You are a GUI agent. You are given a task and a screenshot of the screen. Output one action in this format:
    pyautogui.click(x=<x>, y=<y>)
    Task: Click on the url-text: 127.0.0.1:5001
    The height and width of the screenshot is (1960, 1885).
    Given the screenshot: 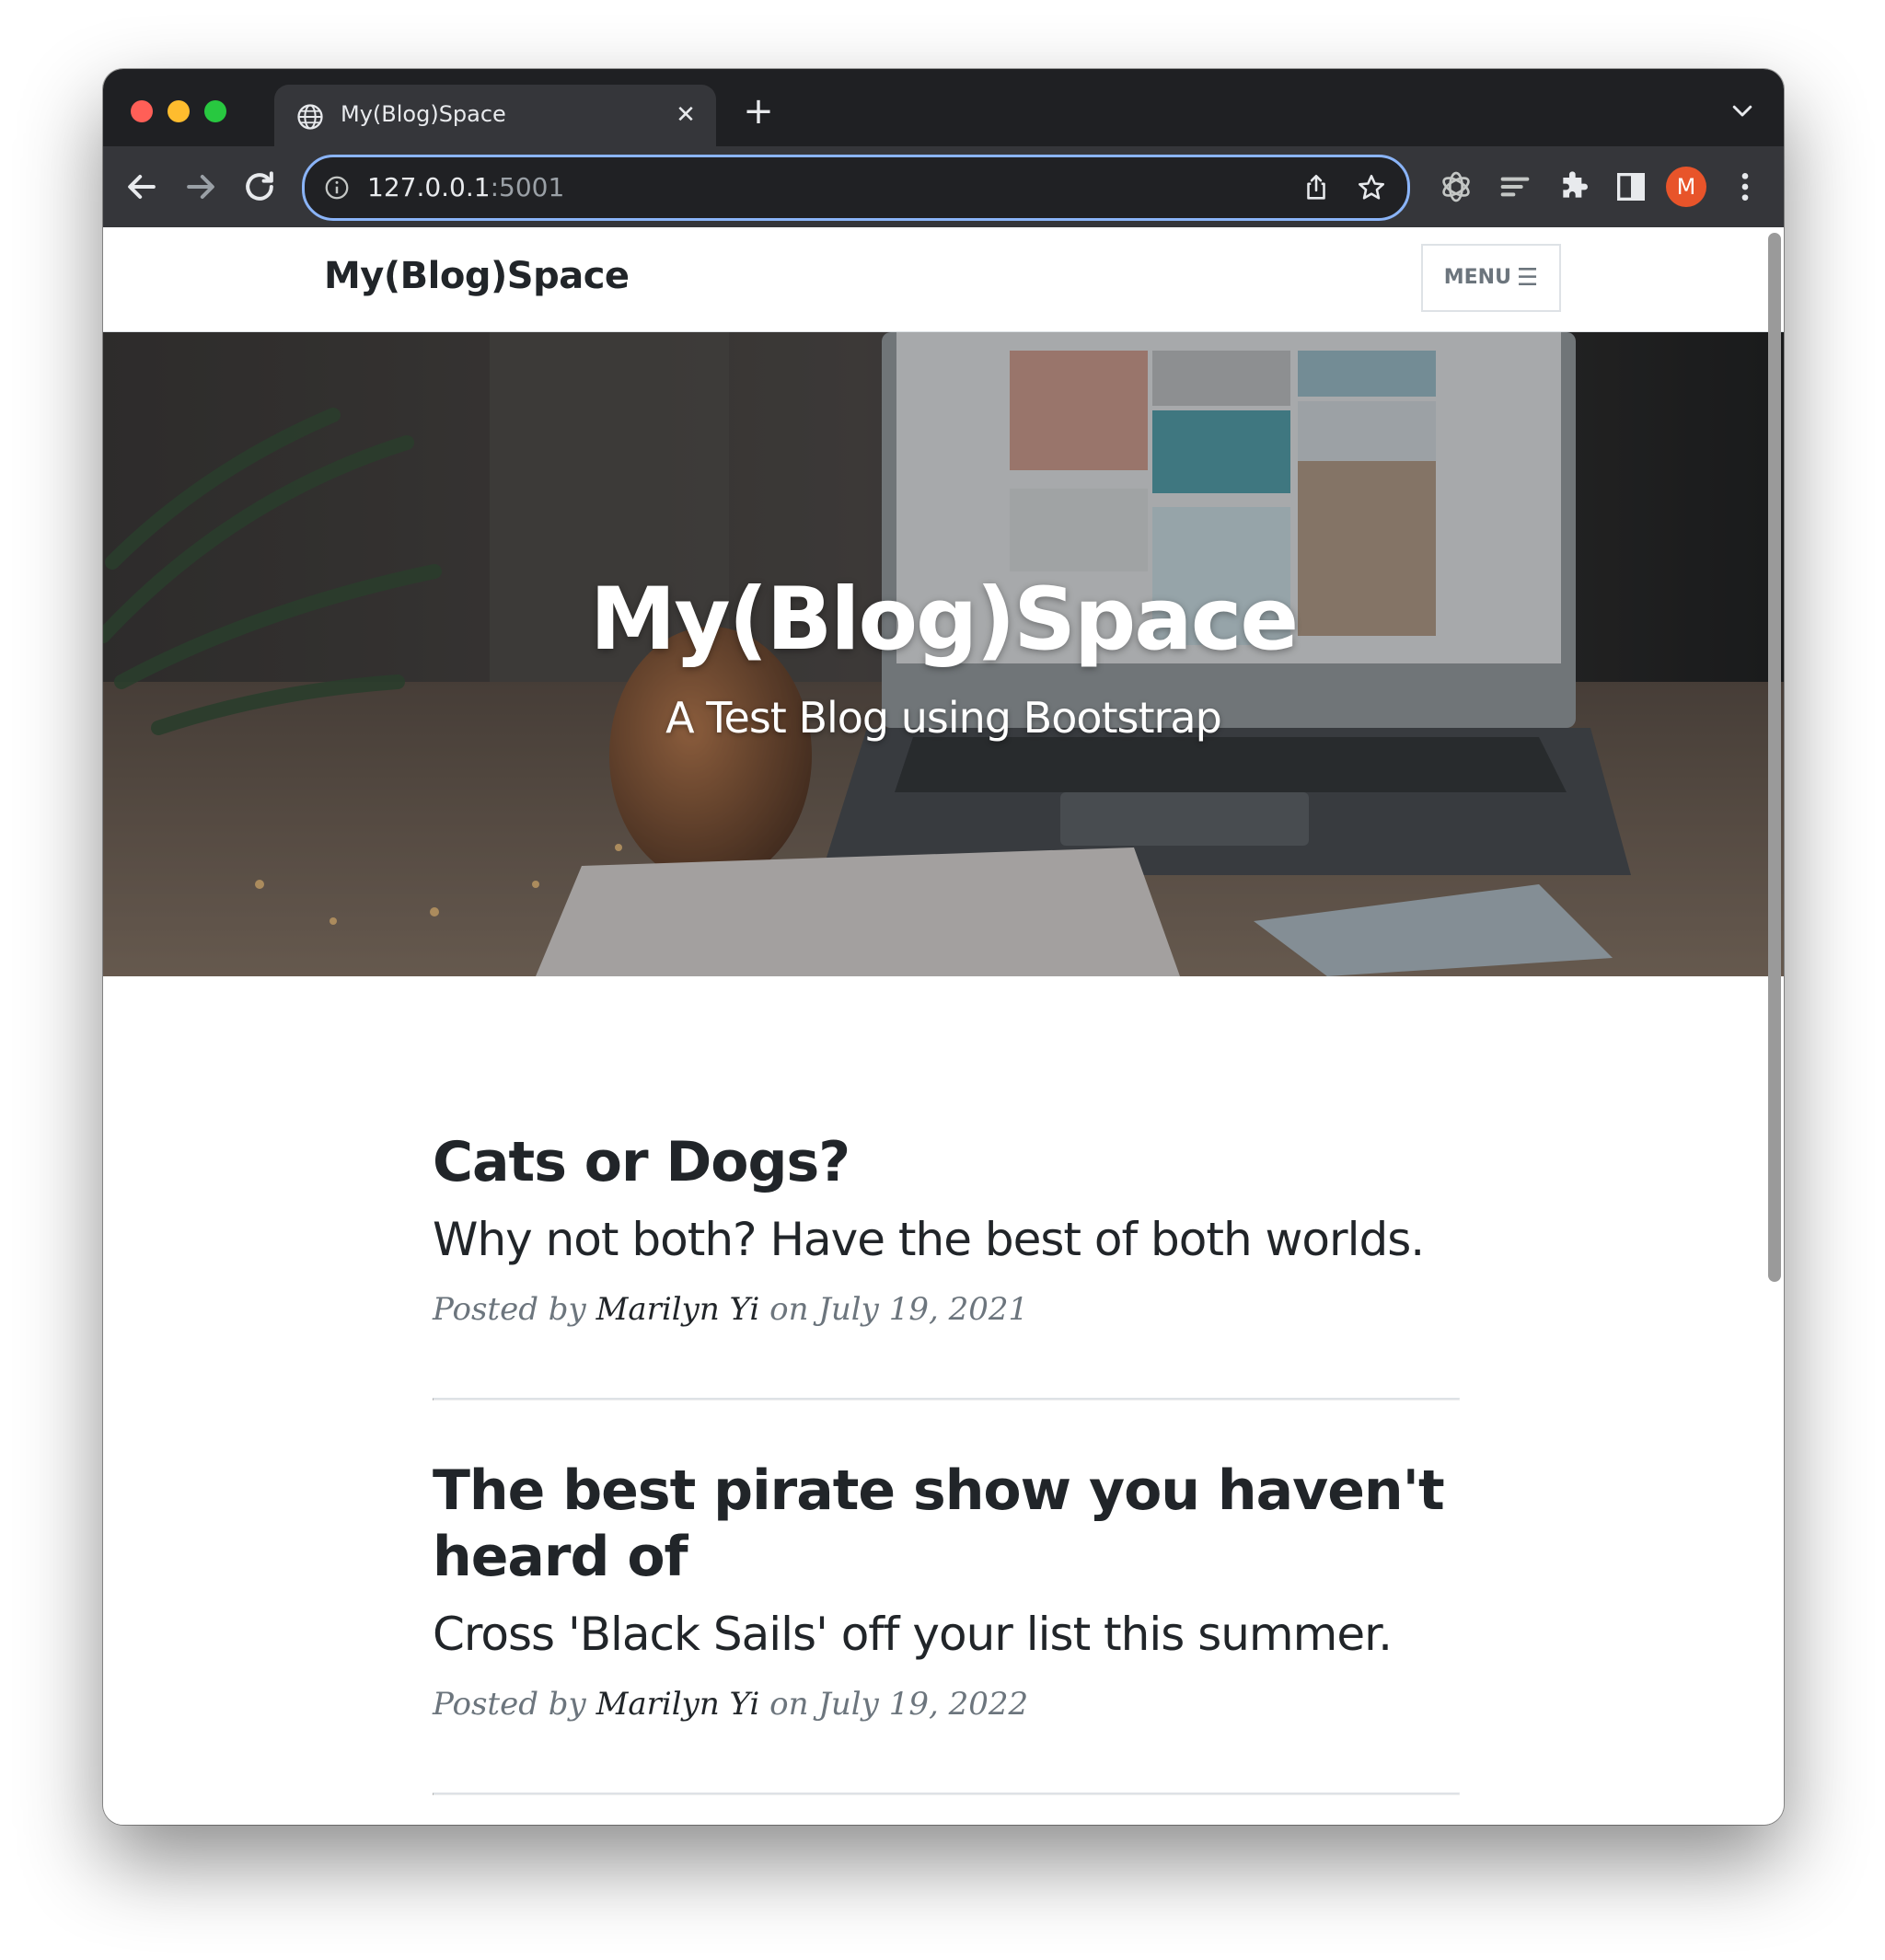 What is the action you would take?
    pyautogui.click(x=465, y=187)
    